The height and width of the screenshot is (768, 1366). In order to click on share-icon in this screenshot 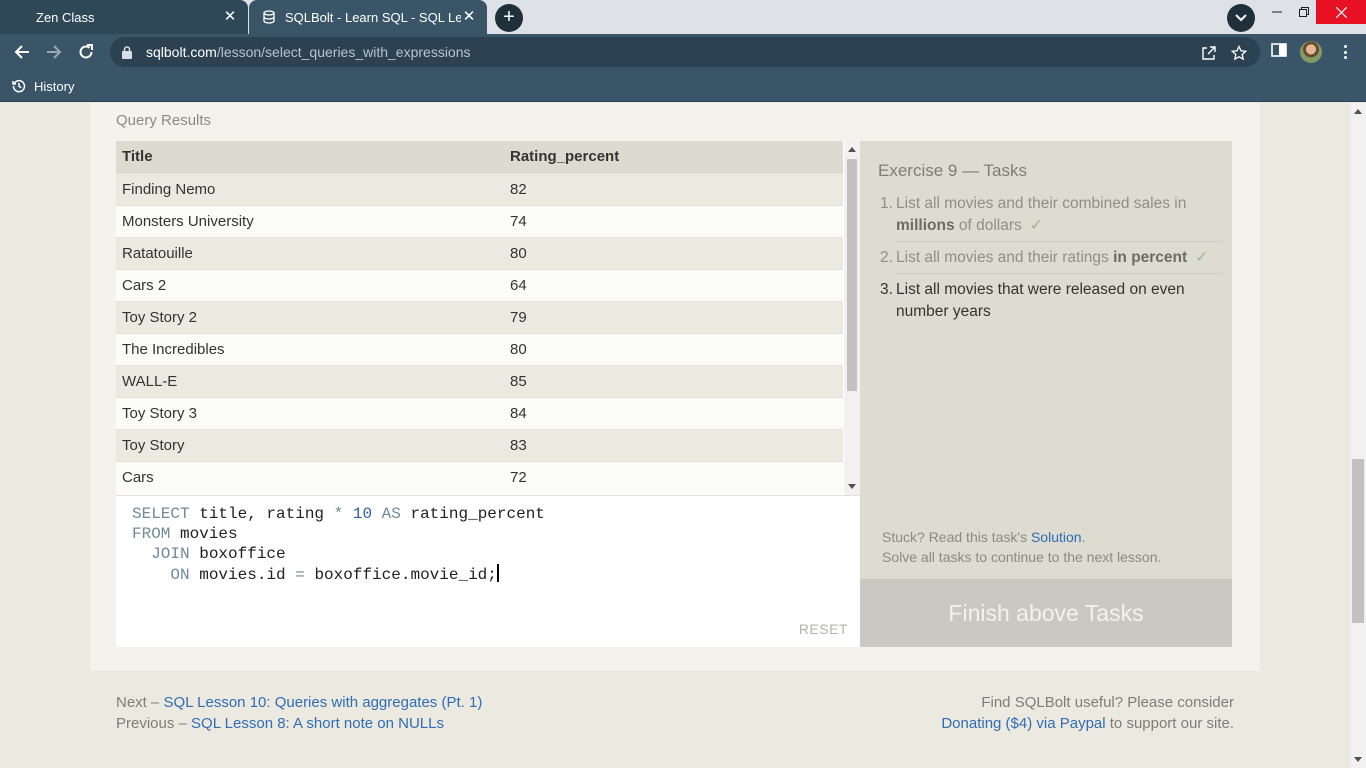, I will do `click(1209, 53)`.